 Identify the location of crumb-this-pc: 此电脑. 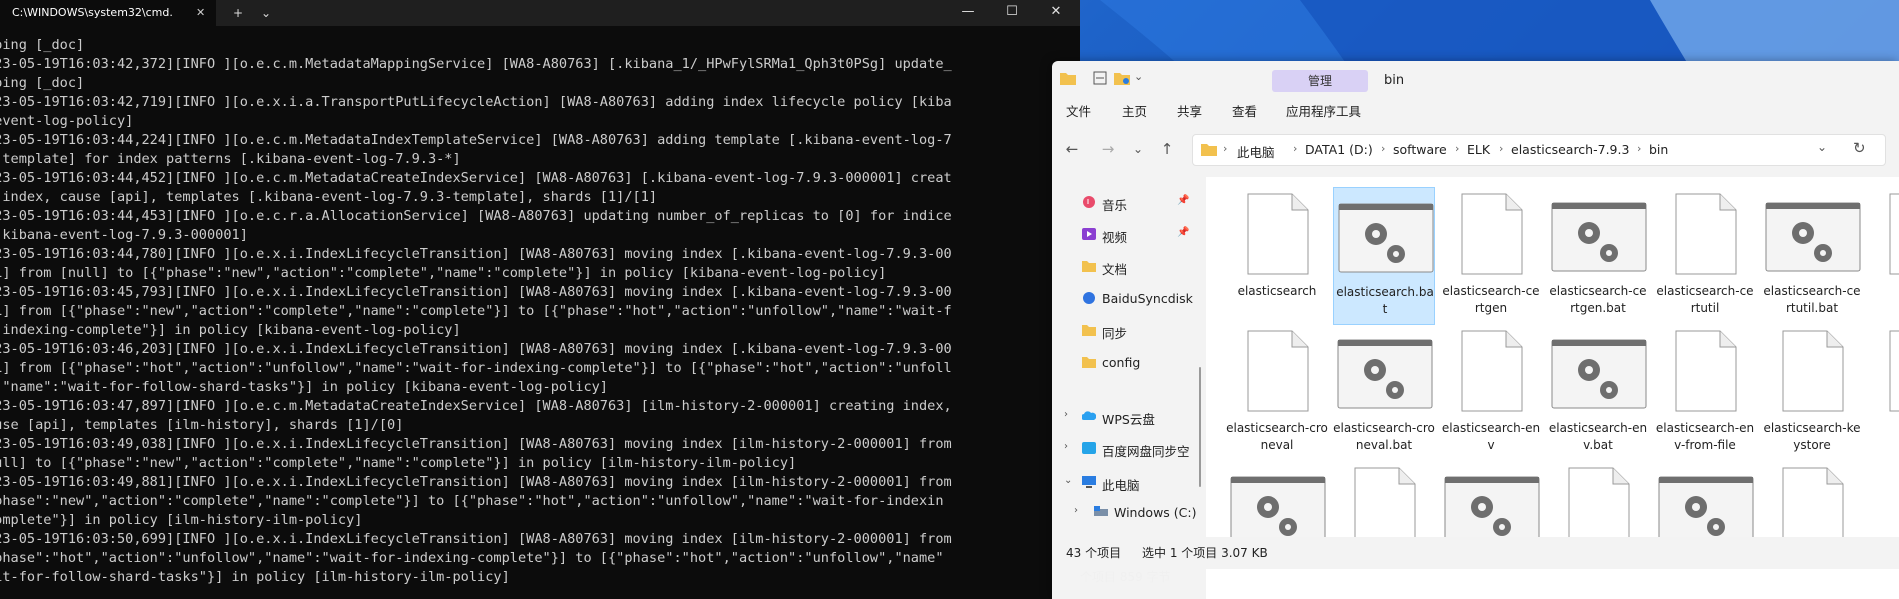
(1256, 151).